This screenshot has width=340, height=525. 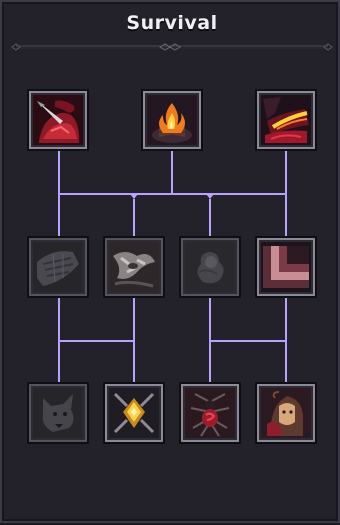 I want to click on skill-node-bone-fragments, so click(x=134, y=267).